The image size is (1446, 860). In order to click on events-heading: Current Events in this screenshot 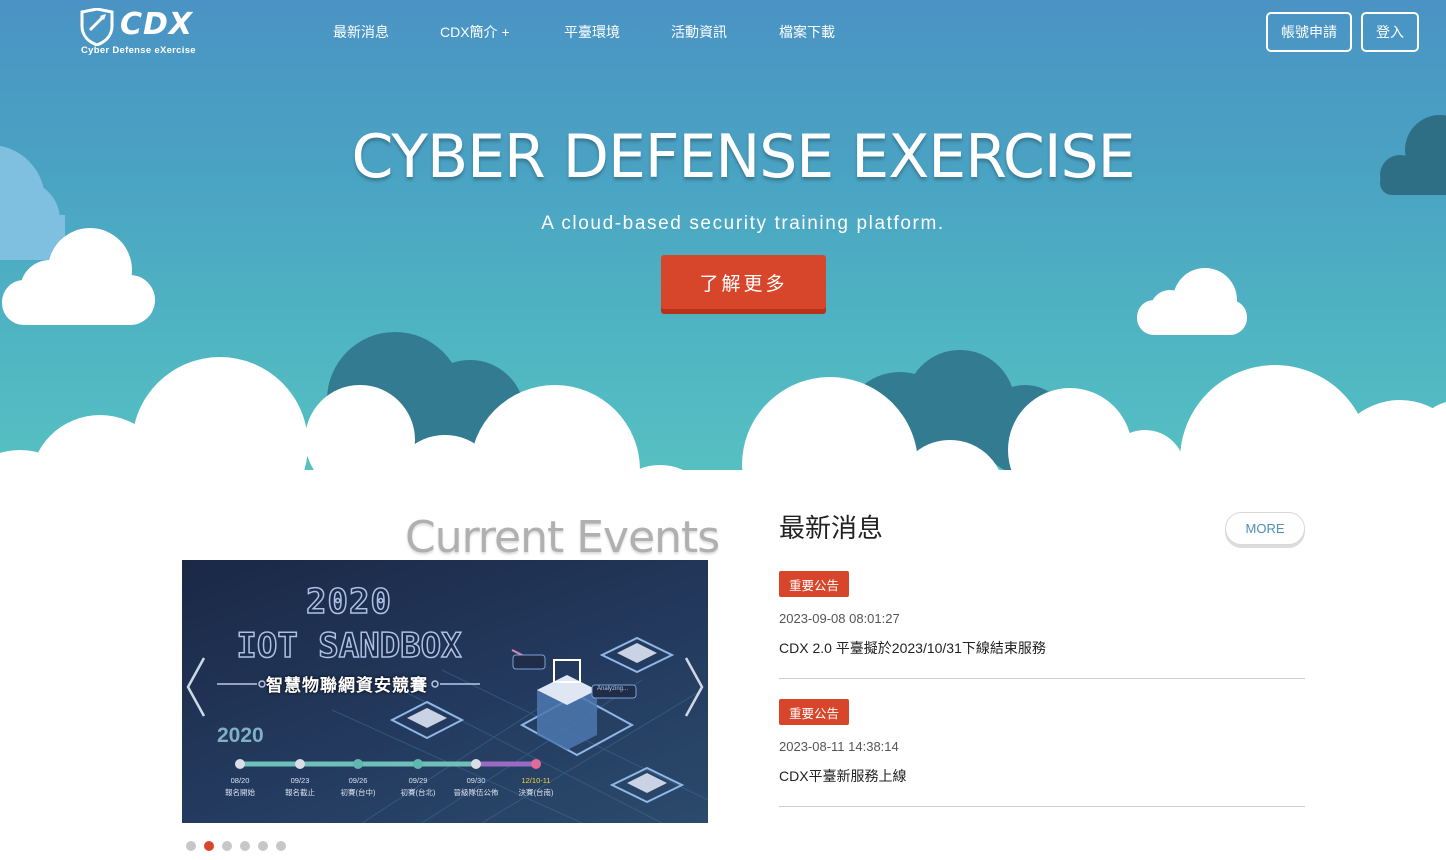, I will do `click(562, 537)`.